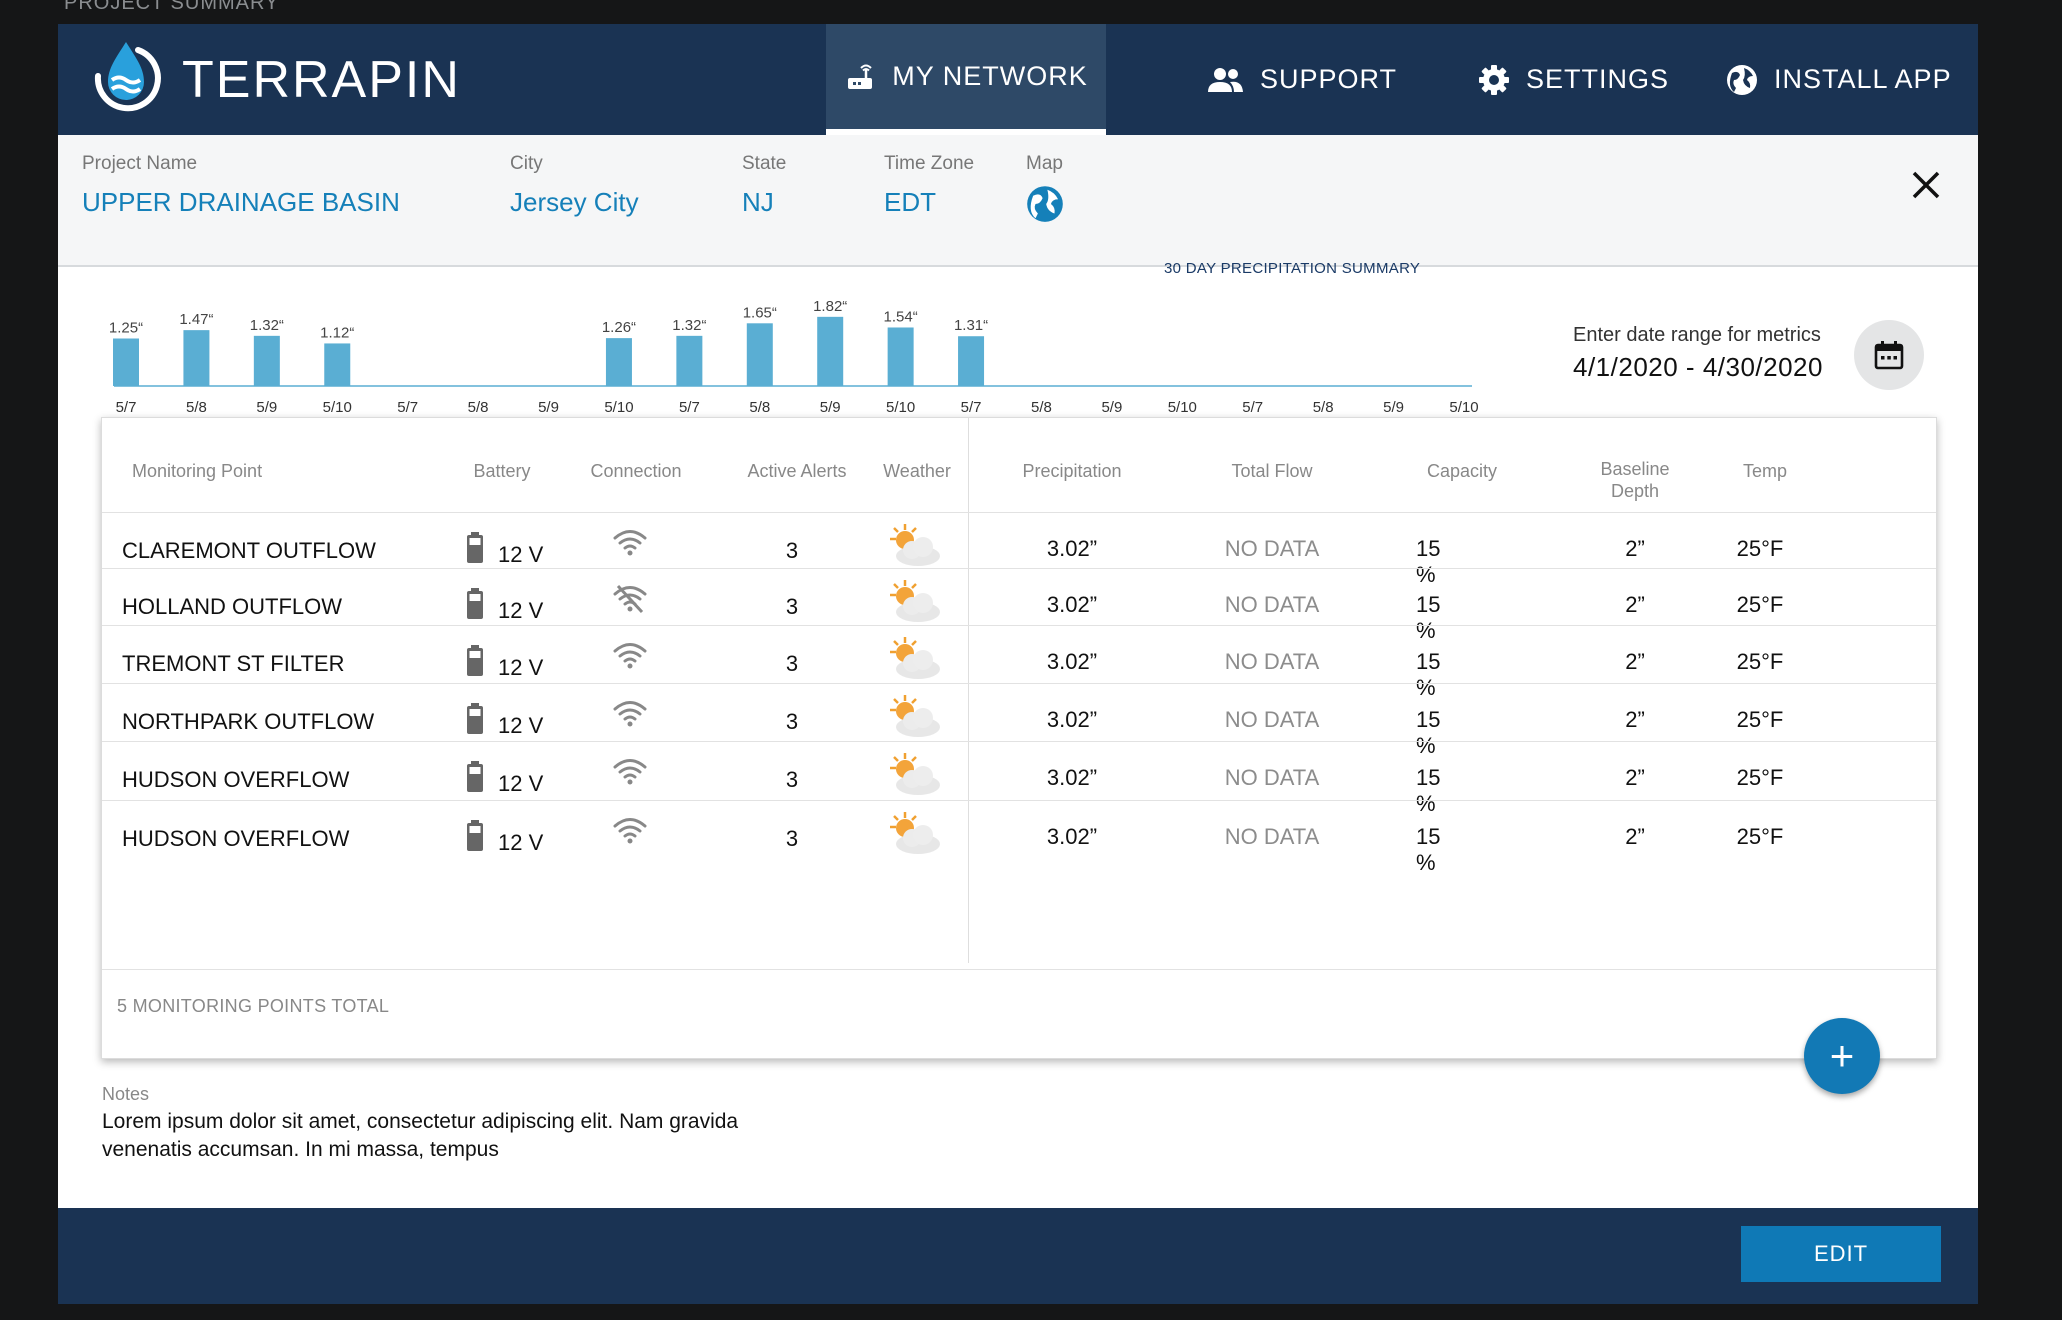  I want to click on chart-data-label: 1.31“, so click(971, 325).